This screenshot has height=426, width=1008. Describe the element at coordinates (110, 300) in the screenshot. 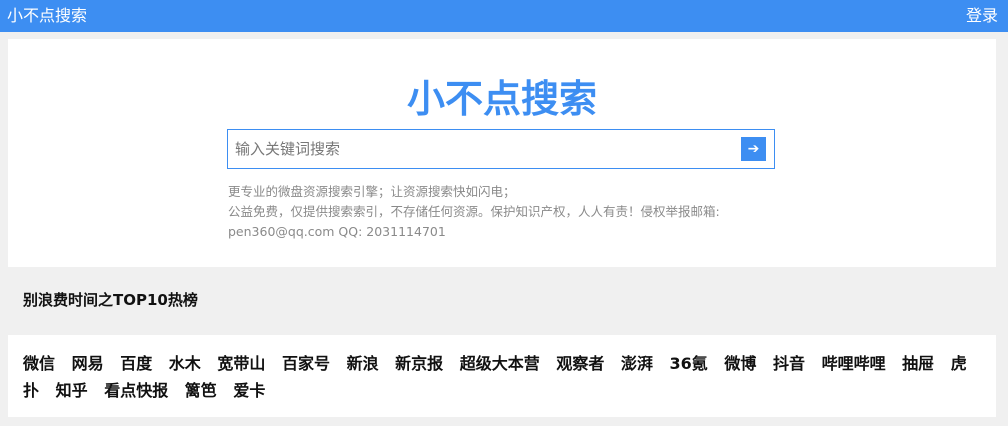

I see `top10-heading: 别浪费时间之TOP10热榜` at that location.